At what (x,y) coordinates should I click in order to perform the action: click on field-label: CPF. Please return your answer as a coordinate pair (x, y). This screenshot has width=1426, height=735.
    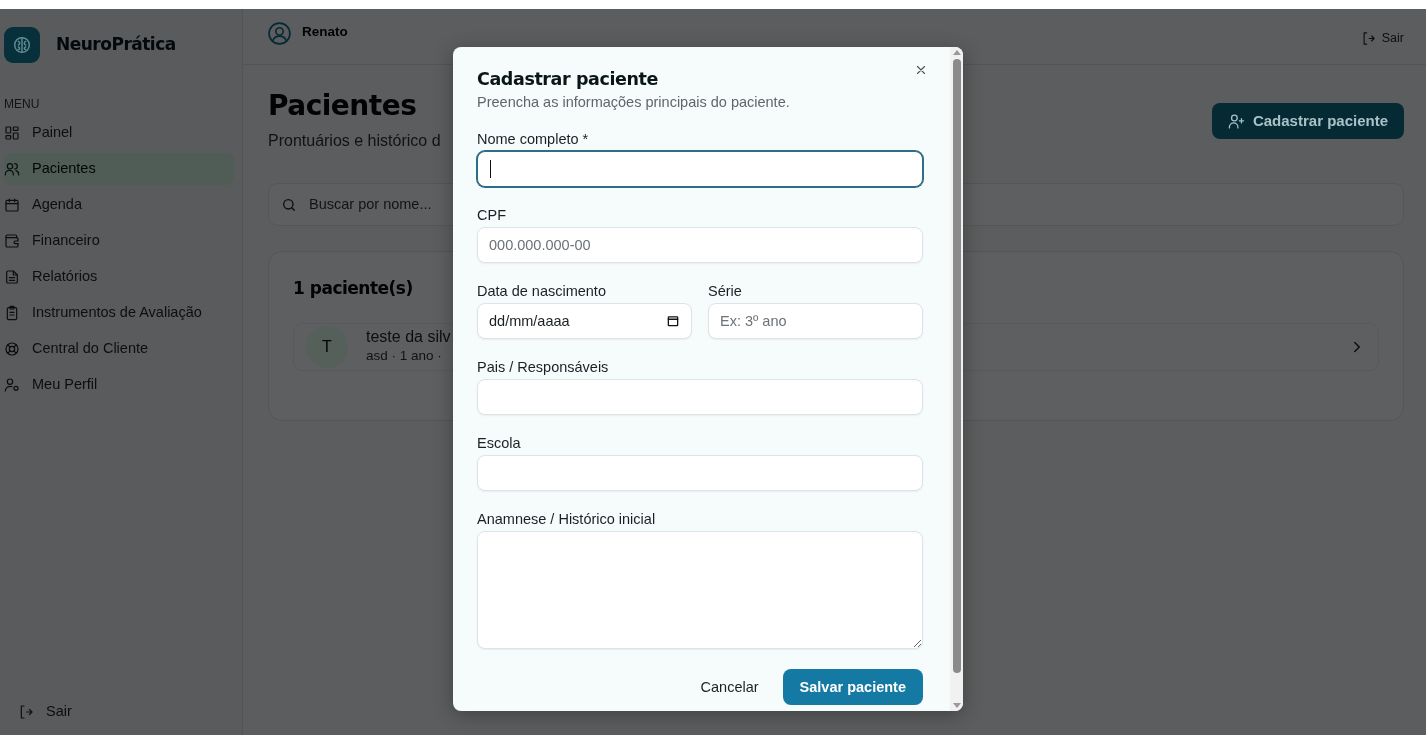
    Looking at the image, I should click on (492, 216).